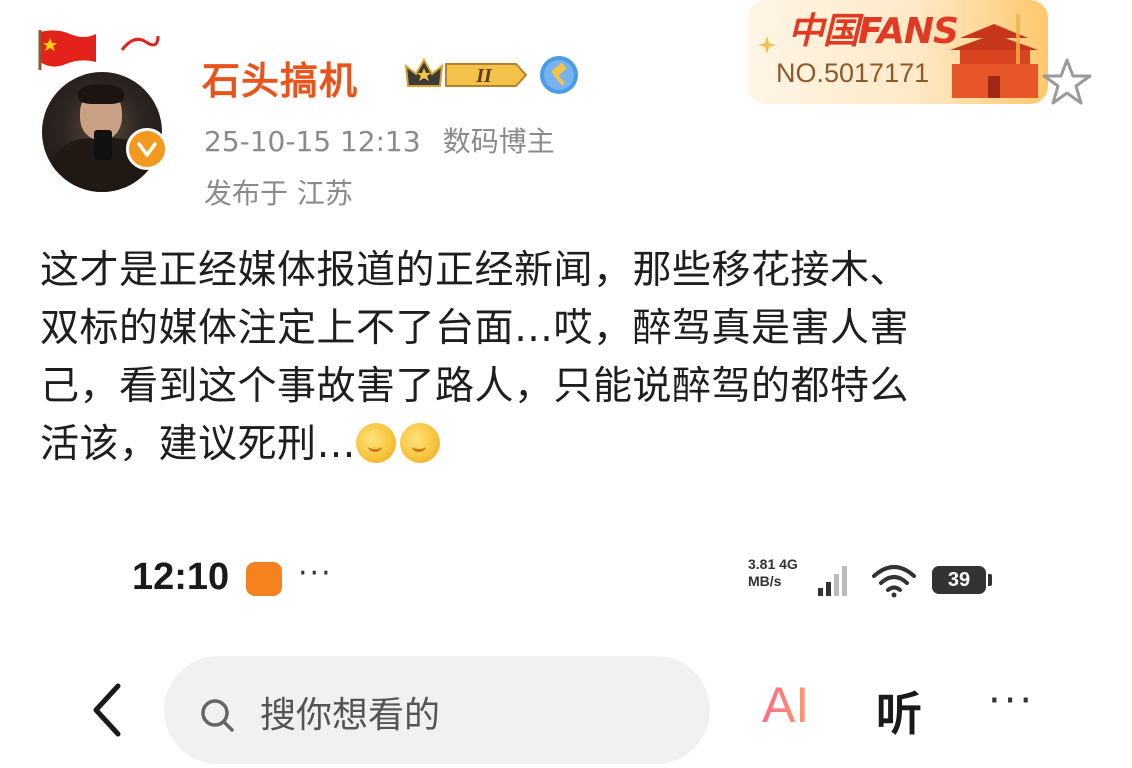  What do you see at coordinates (278, 193) in the screenshot?
I see `post-location: 发布于 江苏` at bounding box center [278, 193].